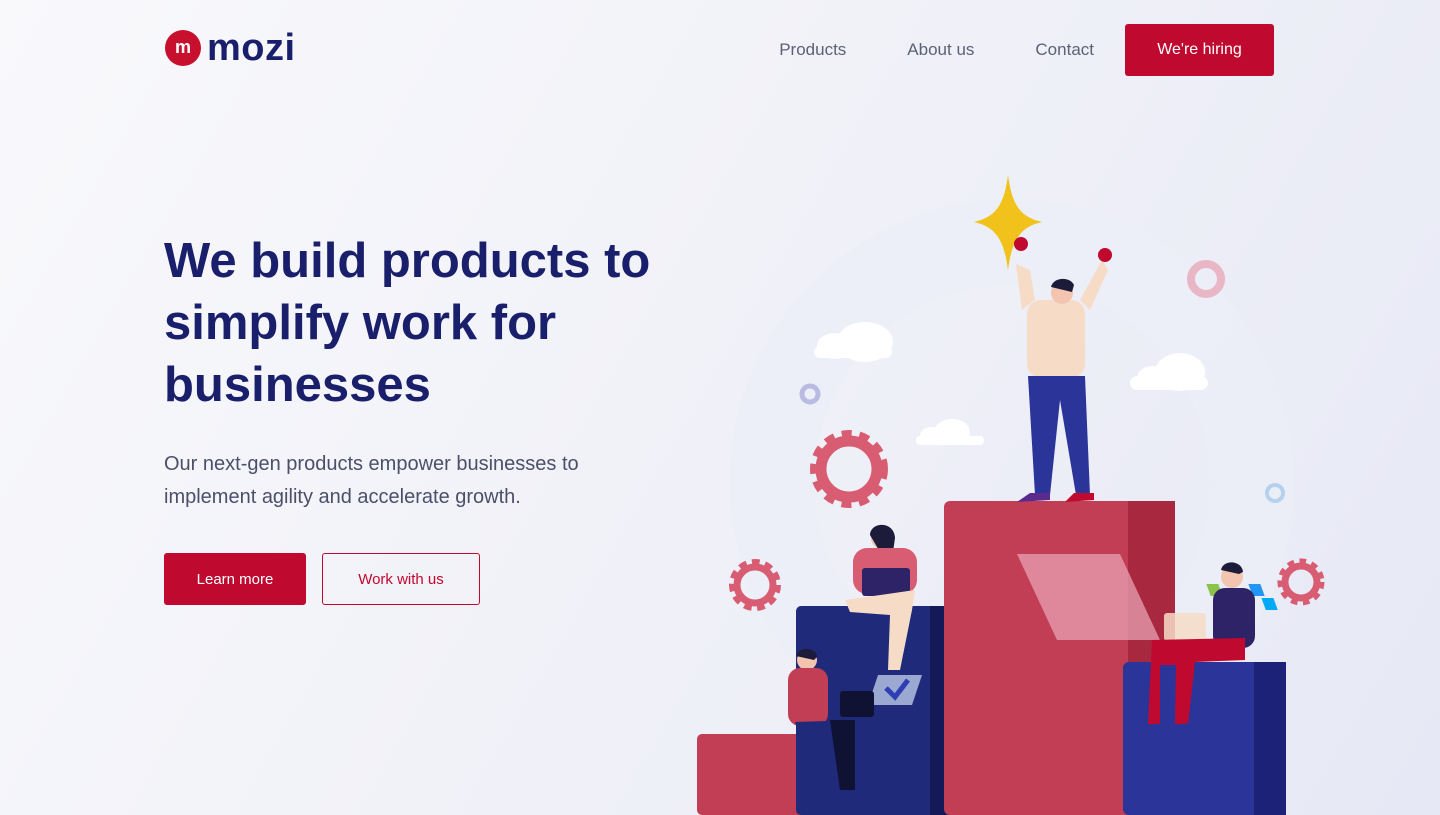 The image size is (1440, 815). Describe the element at coordinates (235, 579) in the screenshot. I see `learn-more-button: Learn more` at that location.